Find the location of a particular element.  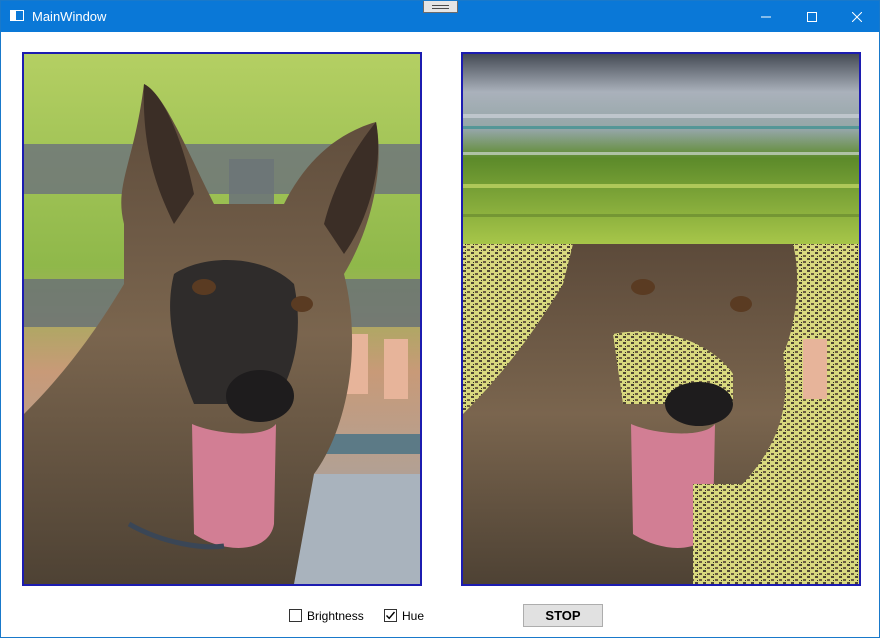

stop-button: STOP is located at coordinates (563, 615).